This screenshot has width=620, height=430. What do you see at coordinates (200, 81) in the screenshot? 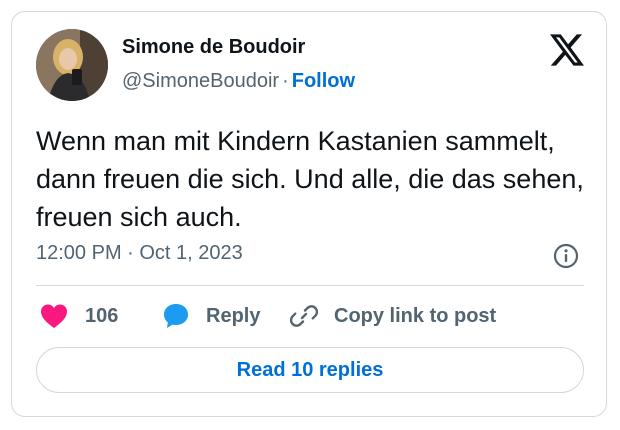
I see `author-handle: @SimoneBoudoir` at bounding box center [200, 81].